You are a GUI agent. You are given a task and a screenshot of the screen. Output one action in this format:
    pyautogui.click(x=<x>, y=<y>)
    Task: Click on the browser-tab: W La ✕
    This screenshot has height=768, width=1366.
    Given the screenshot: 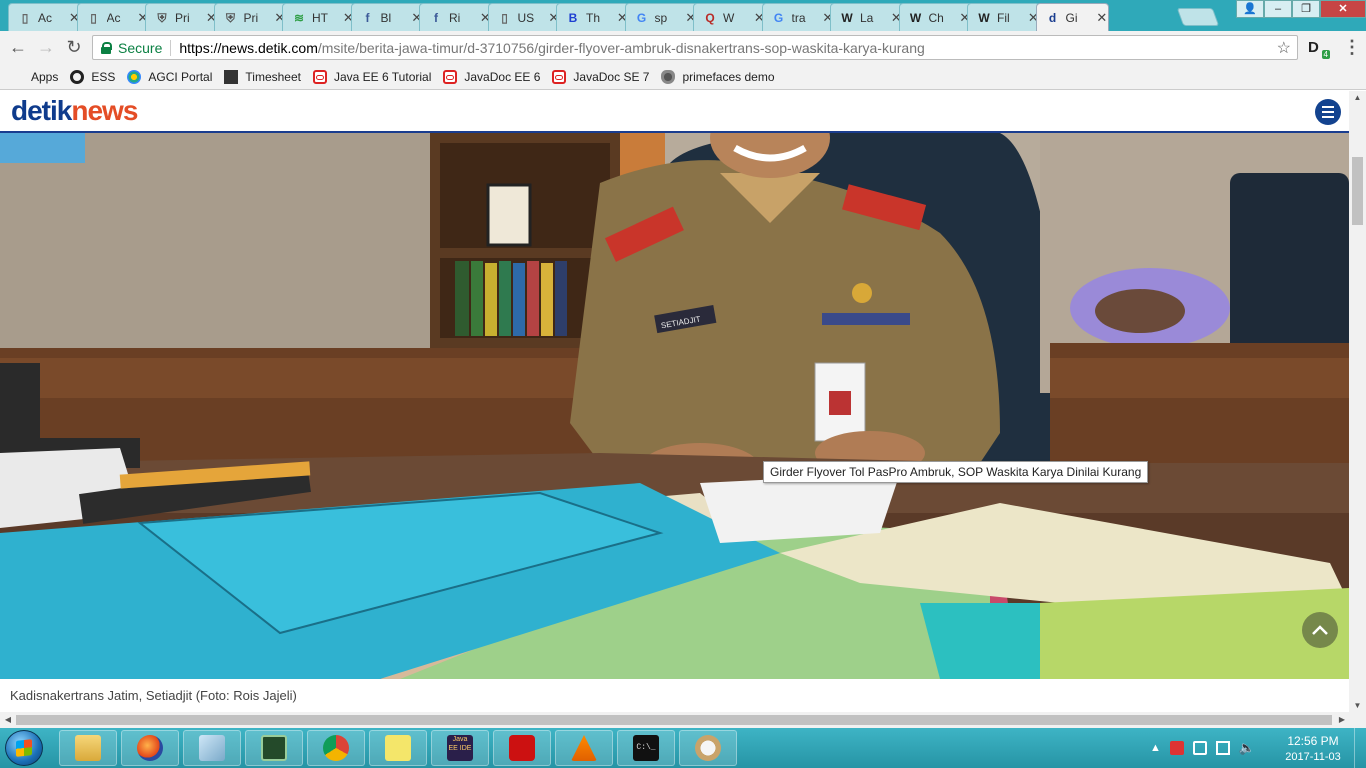 What is the action you would take?
    pyautogui.click(x=866, y=17)
    